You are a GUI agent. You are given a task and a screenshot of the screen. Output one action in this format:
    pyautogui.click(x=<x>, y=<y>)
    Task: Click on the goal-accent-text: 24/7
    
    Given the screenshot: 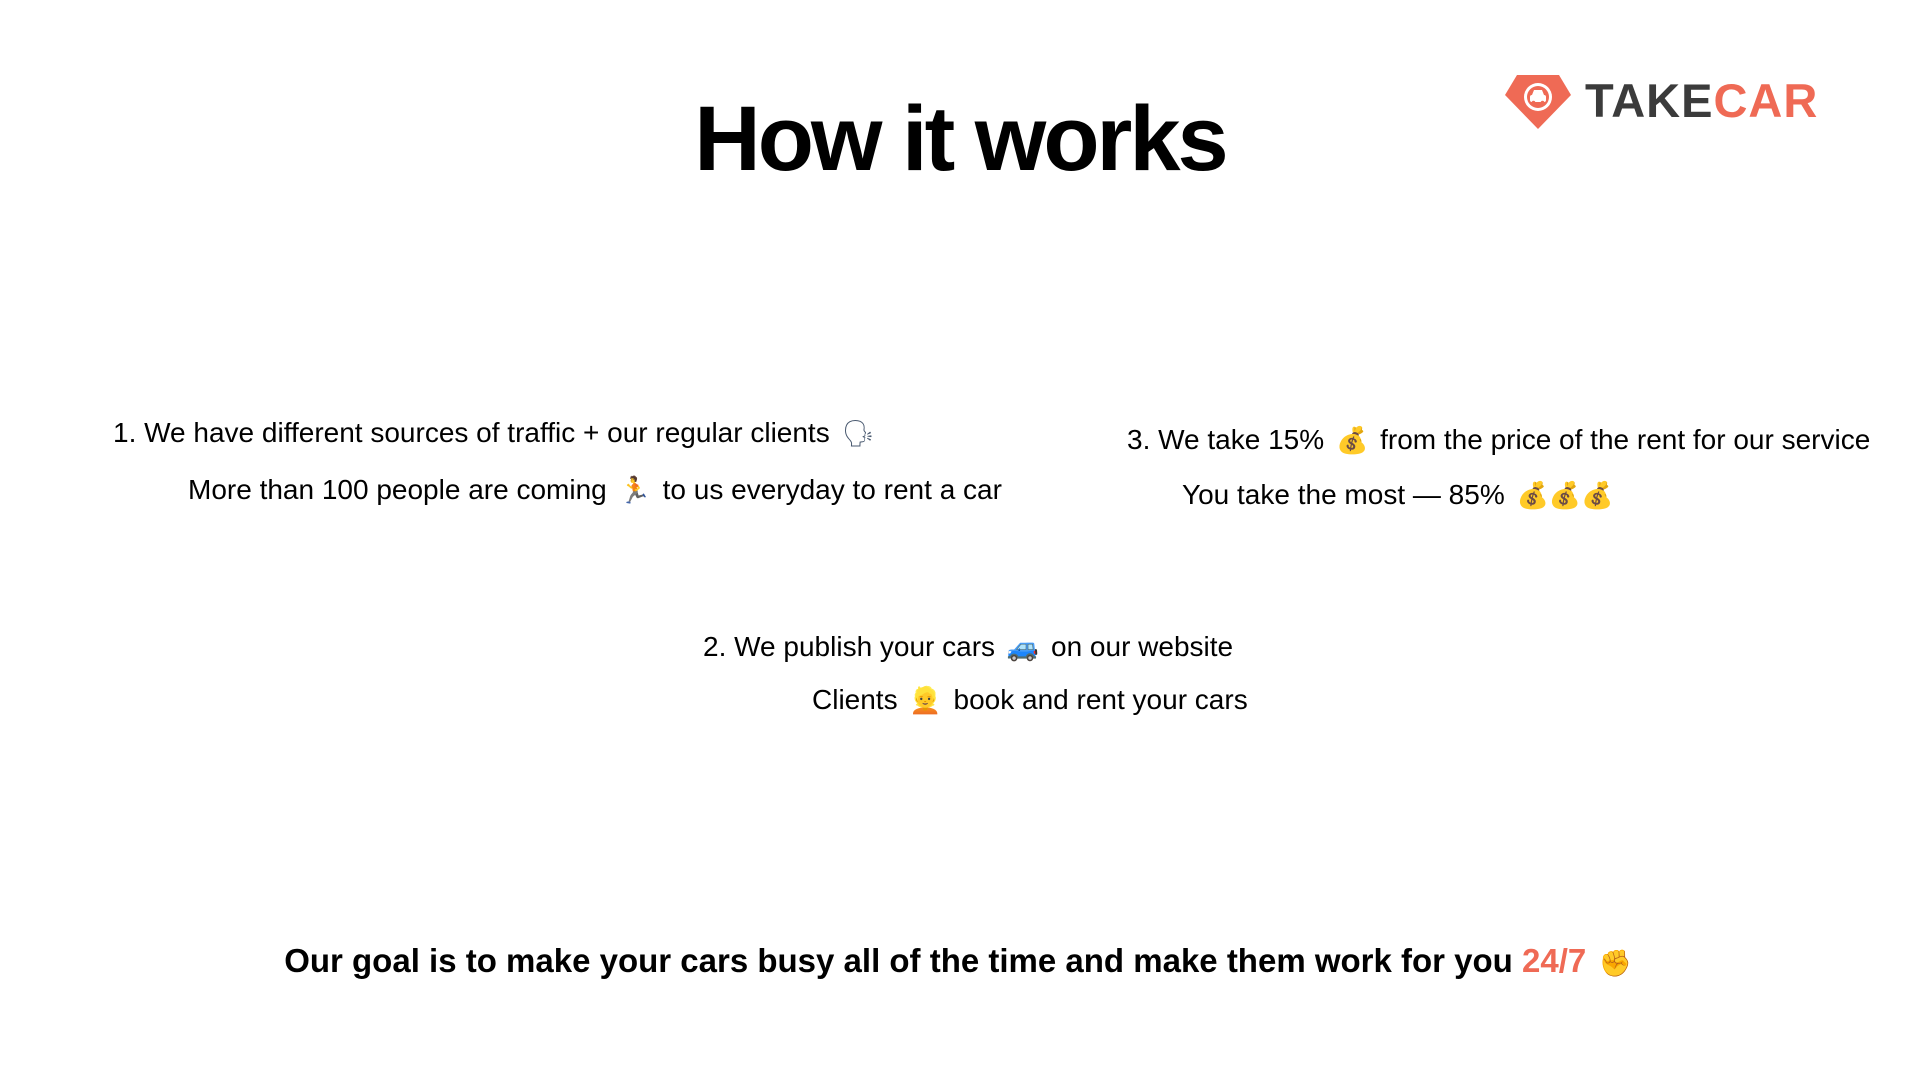 What is the action you would take?
    pyautogui.click(x=1554, y=960)
    